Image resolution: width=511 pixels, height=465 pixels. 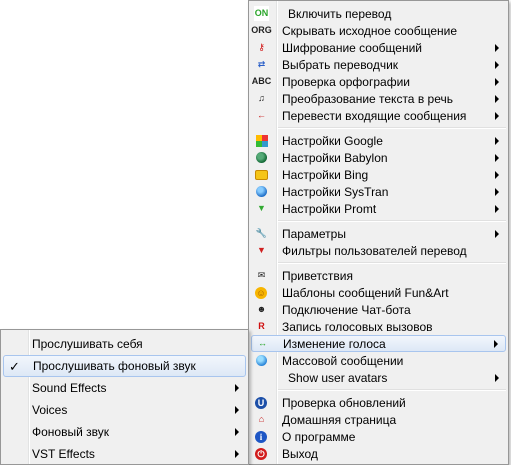 What do you see at coordinates (262, 343) in the screenshot?
I see `voice-change-icon: ↔` at bounding box center [262, 343].